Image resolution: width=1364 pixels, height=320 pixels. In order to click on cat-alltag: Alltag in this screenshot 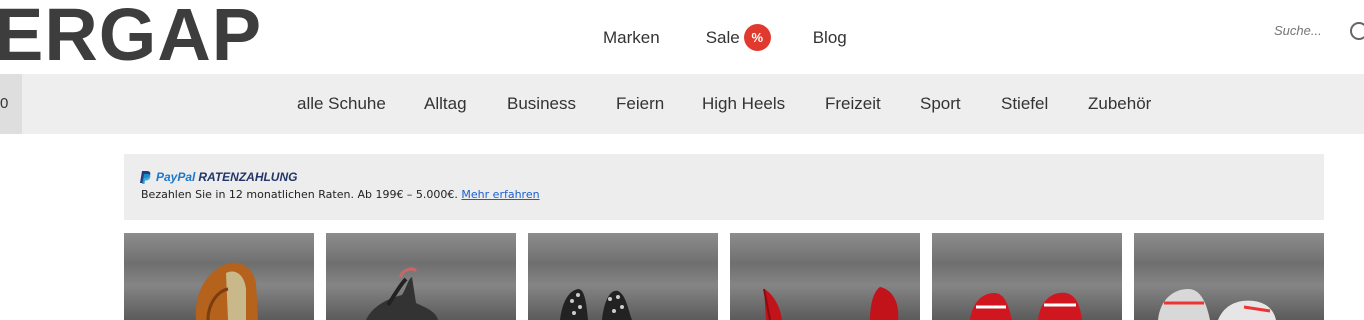, I will do `click(445, 104)`.